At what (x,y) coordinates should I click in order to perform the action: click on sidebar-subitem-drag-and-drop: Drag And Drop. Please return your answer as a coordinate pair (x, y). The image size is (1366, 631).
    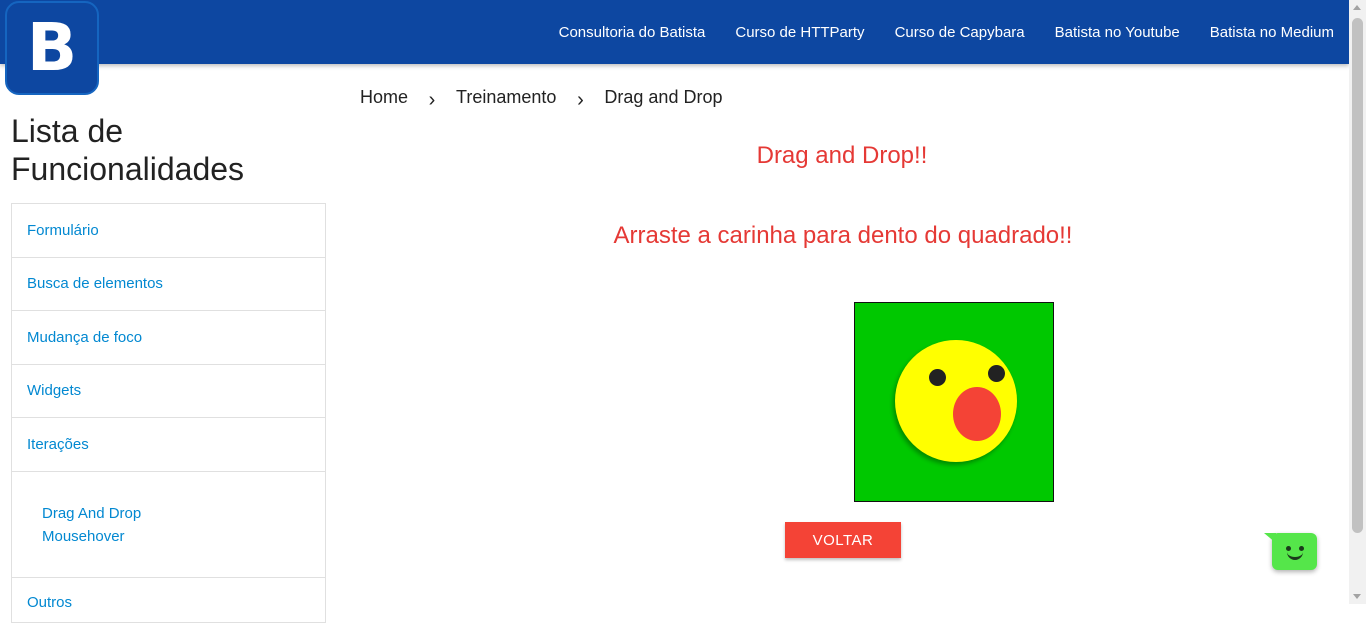
    Looking at the image, I should click on (183, 513).